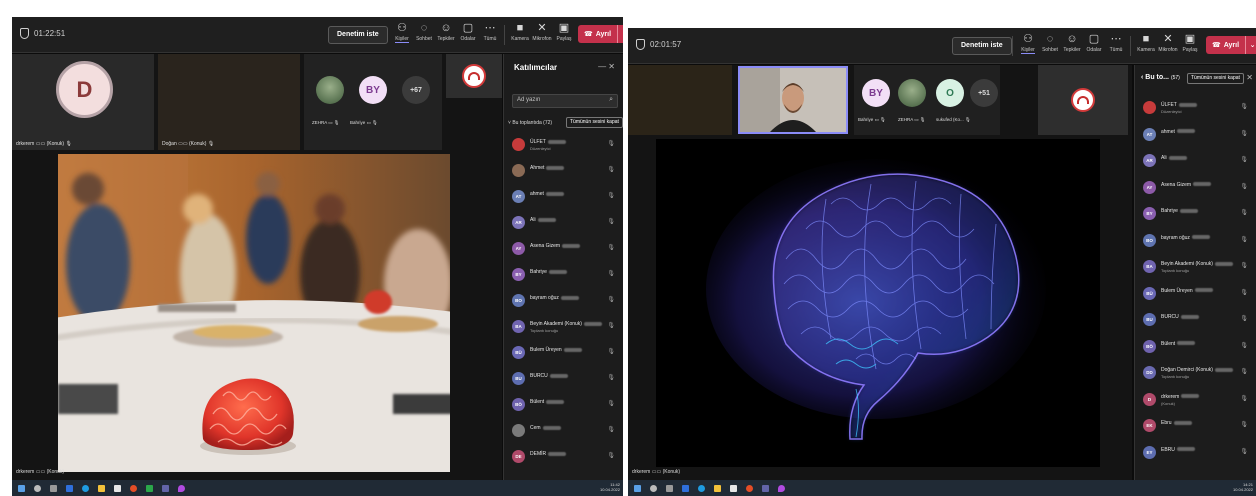 This screenshot has width=1256, height=496. What do you see at coordinates (680, 100) in the screenshot?
I see `participant-tile` at bounding box center [680, 100].